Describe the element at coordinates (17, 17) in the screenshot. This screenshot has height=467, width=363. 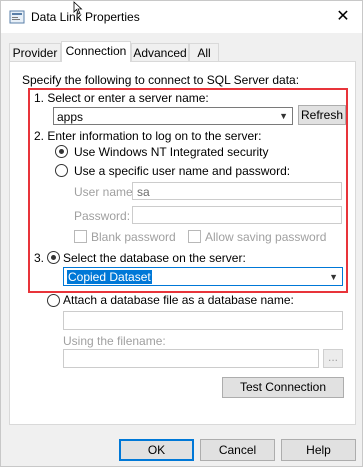
I see `data-link-icon` at that location.